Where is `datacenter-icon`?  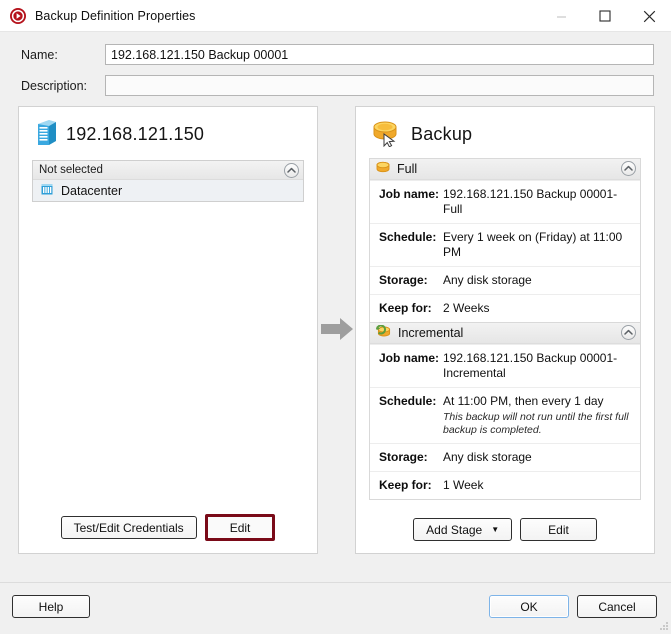
datacenter-icon is located at coordinates (47, 190).